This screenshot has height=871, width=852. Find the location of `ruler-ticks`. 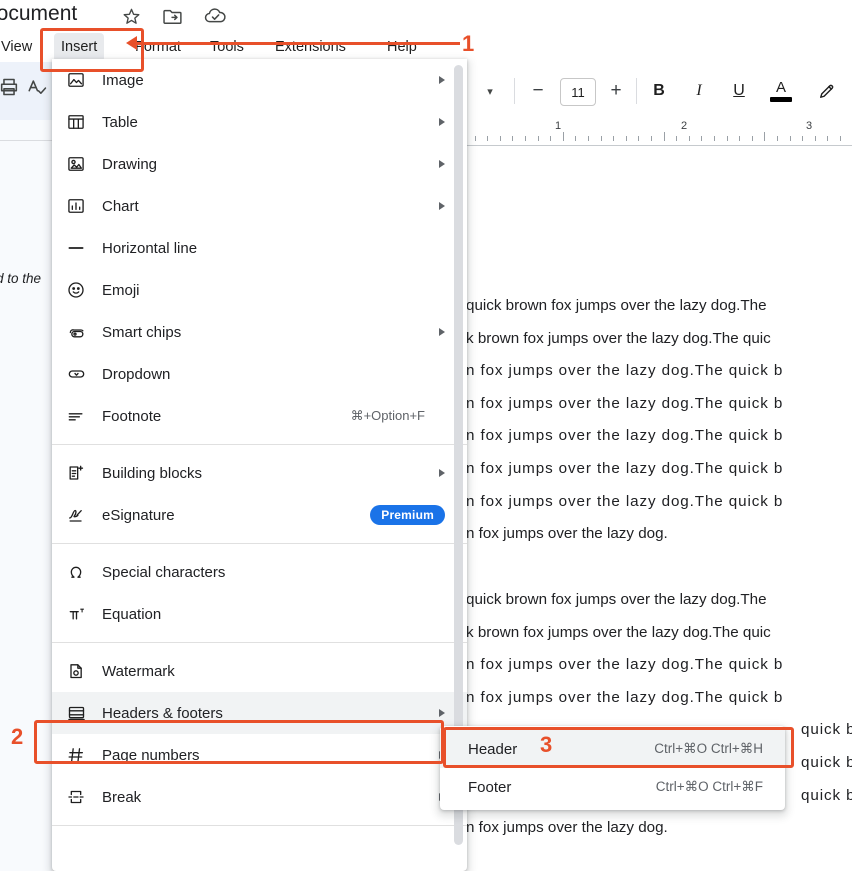

ruler-ticks is located at coordinates (657, 136).